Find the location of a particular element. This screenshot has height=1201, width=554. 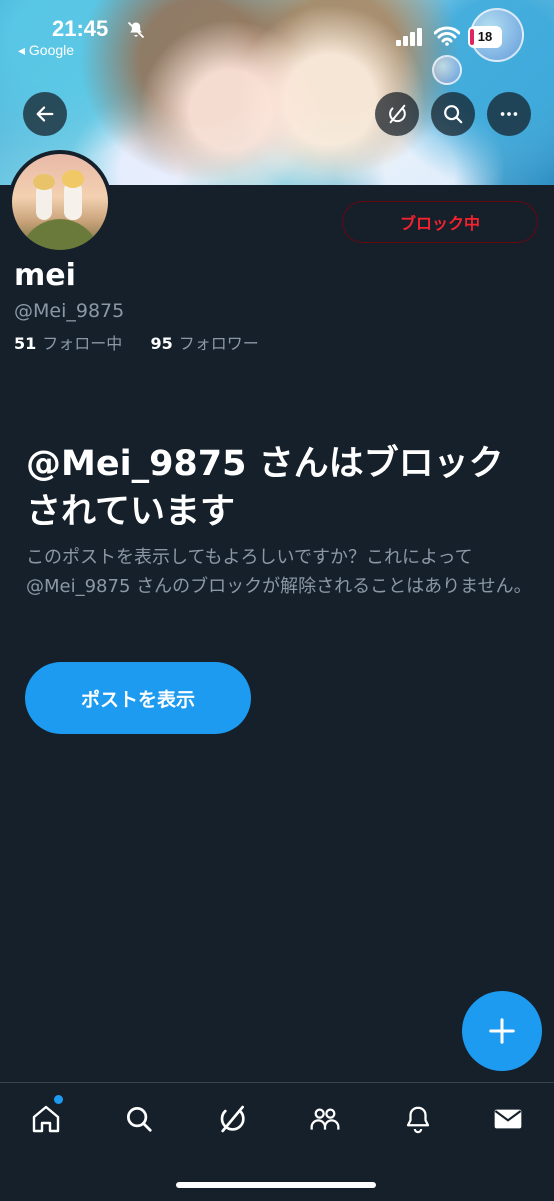

messages-icon is located at coordinates (508, 1119).